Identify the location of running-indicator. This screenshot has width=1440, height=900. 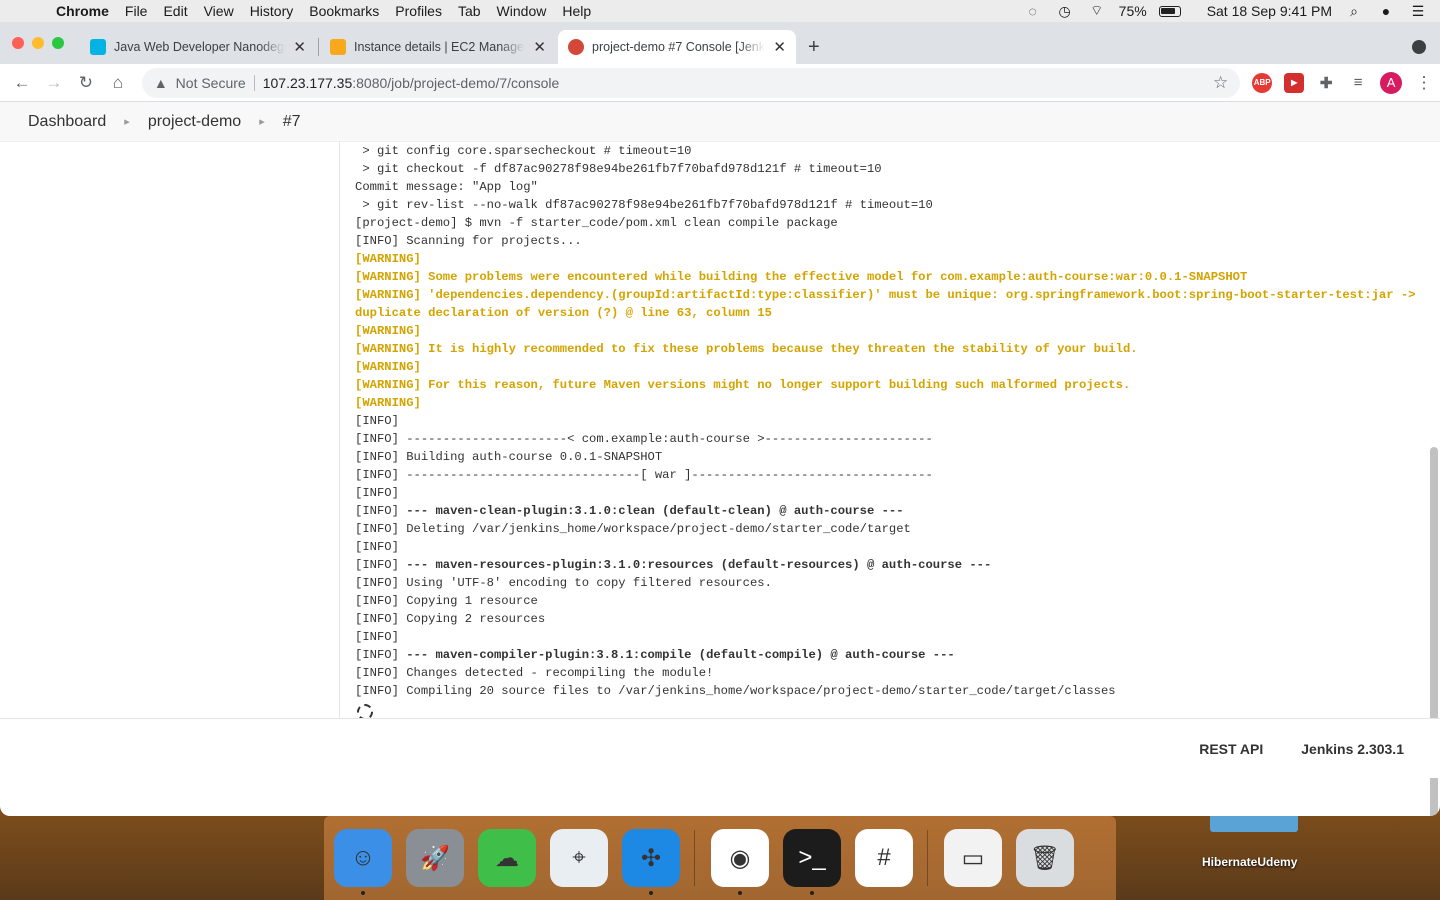
(363, 893).